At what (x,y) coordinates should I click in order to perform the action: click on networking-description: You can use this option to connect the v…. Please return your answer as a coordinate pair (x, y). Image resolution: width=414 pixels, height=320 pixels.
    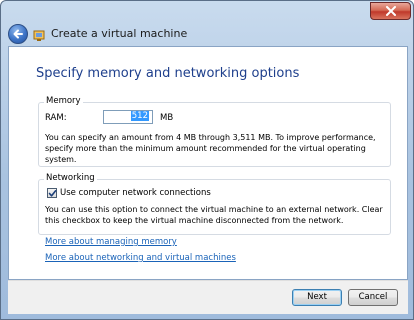
    Looking at the image, I should click on (214, 215).